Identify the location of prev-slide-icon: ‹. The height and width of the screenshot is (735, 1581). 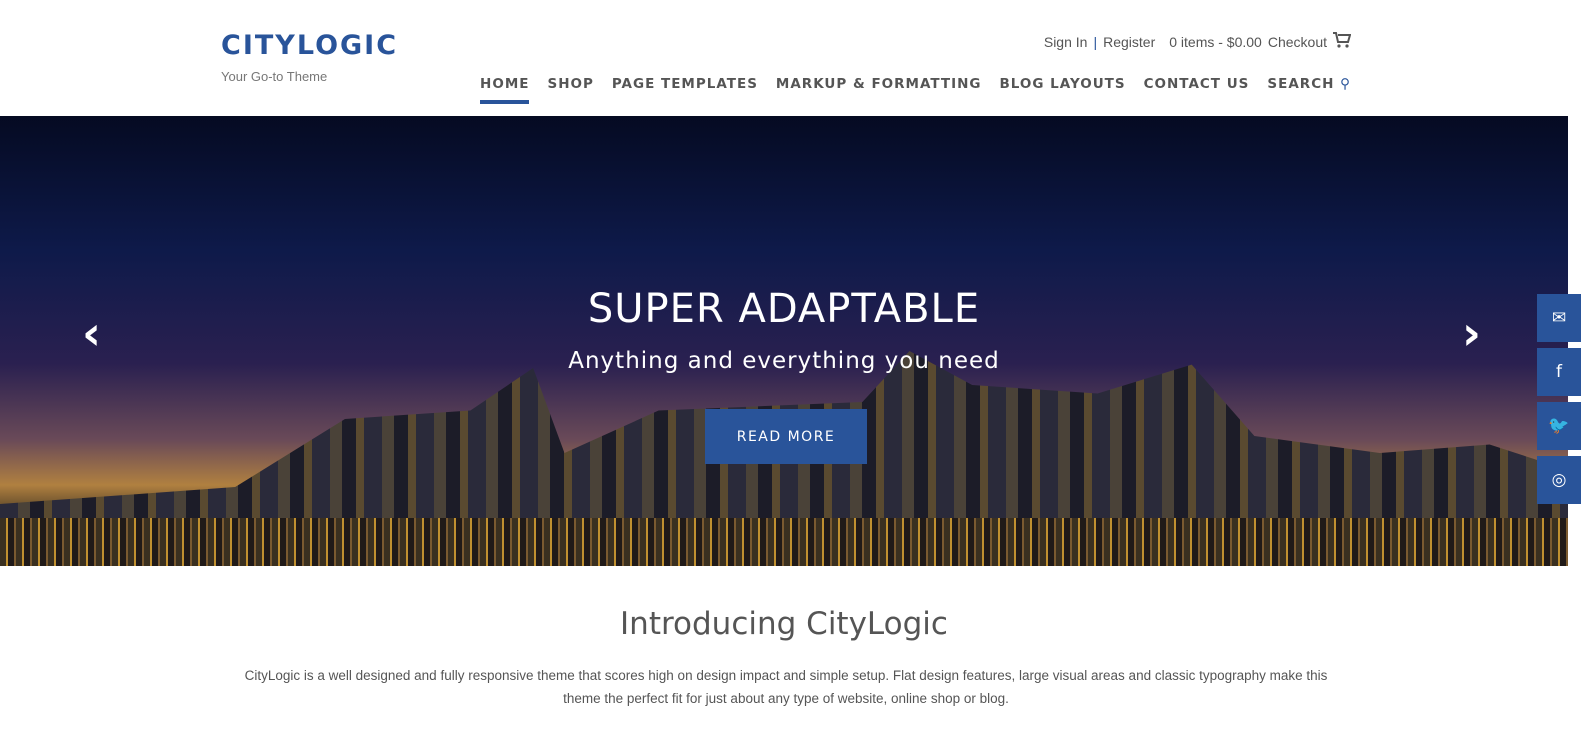
(91, 333).